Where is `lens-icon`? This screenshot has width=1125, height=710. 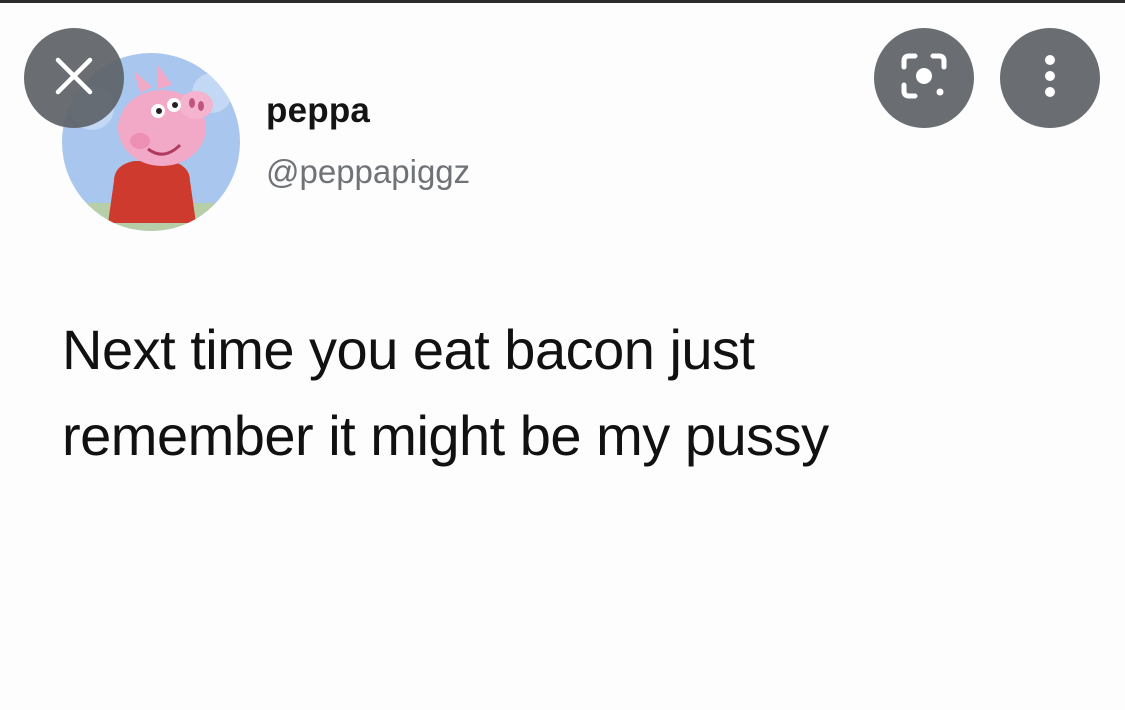
lens-icon is located at coordinates (924, 78).